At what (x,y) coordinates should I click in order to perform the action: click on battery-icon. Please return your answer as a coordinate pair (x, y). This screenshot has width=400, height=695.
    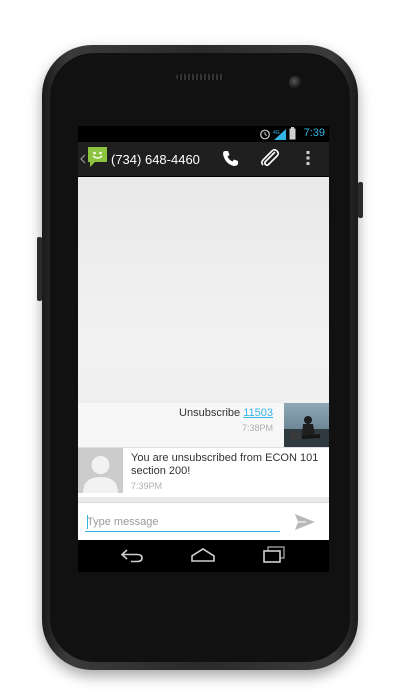
    Looking at the image, I should click on (292, 133).